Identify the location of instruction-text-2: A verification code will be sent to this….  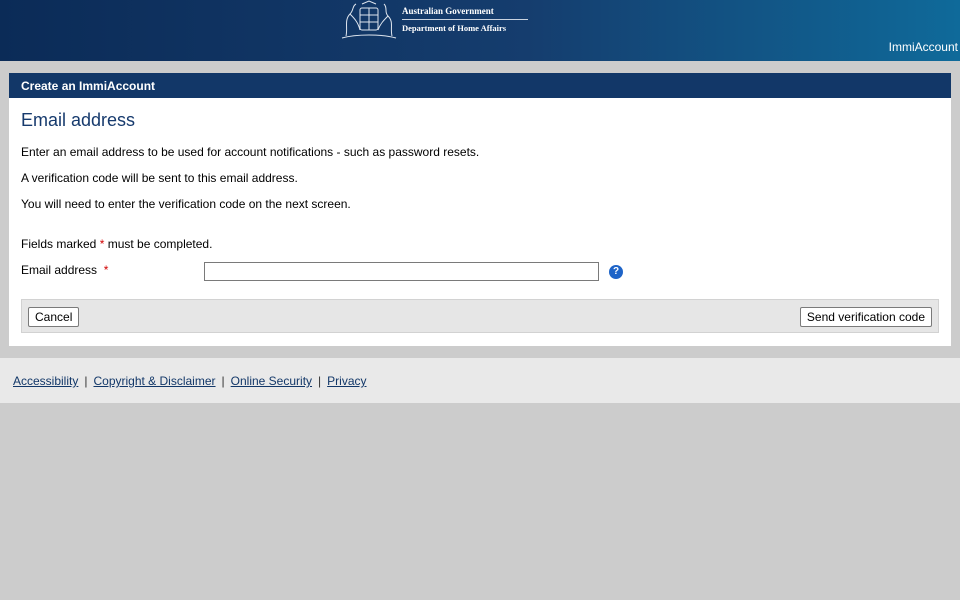
(159, 178).